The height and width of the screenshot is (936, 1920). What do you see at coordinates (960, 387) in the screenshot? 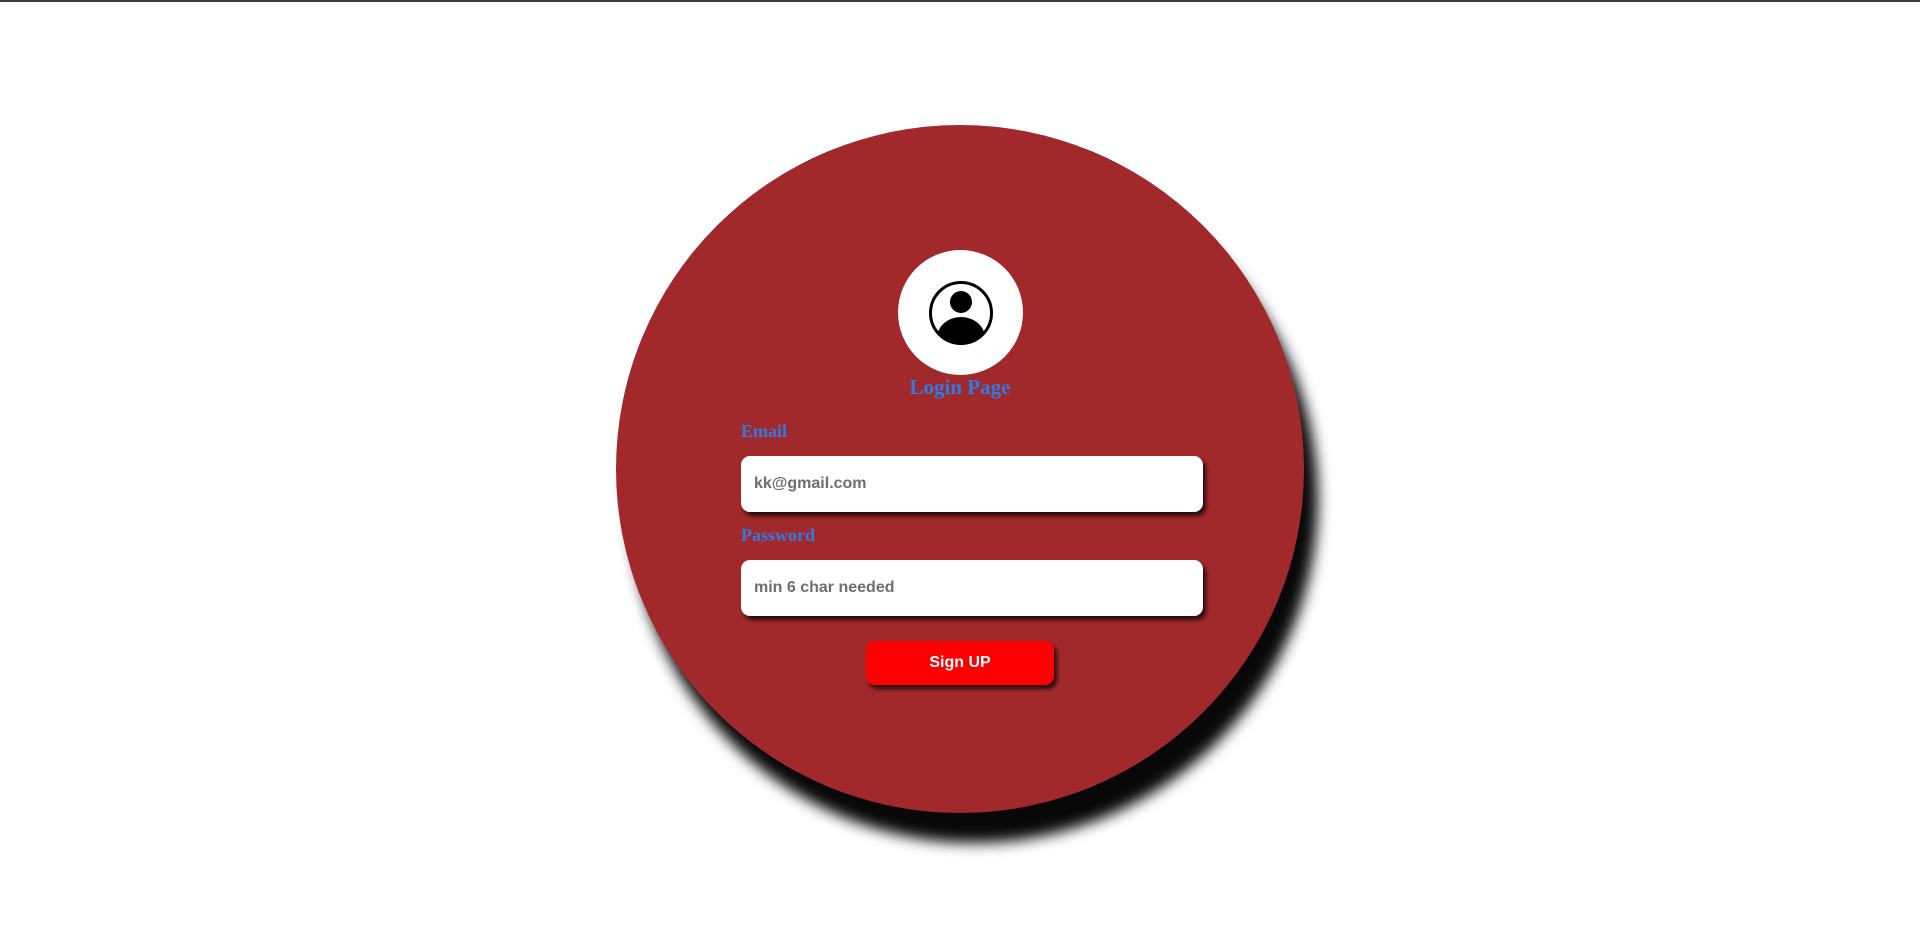
I see `page-title: Login Page` at bounding box center [960, 387].